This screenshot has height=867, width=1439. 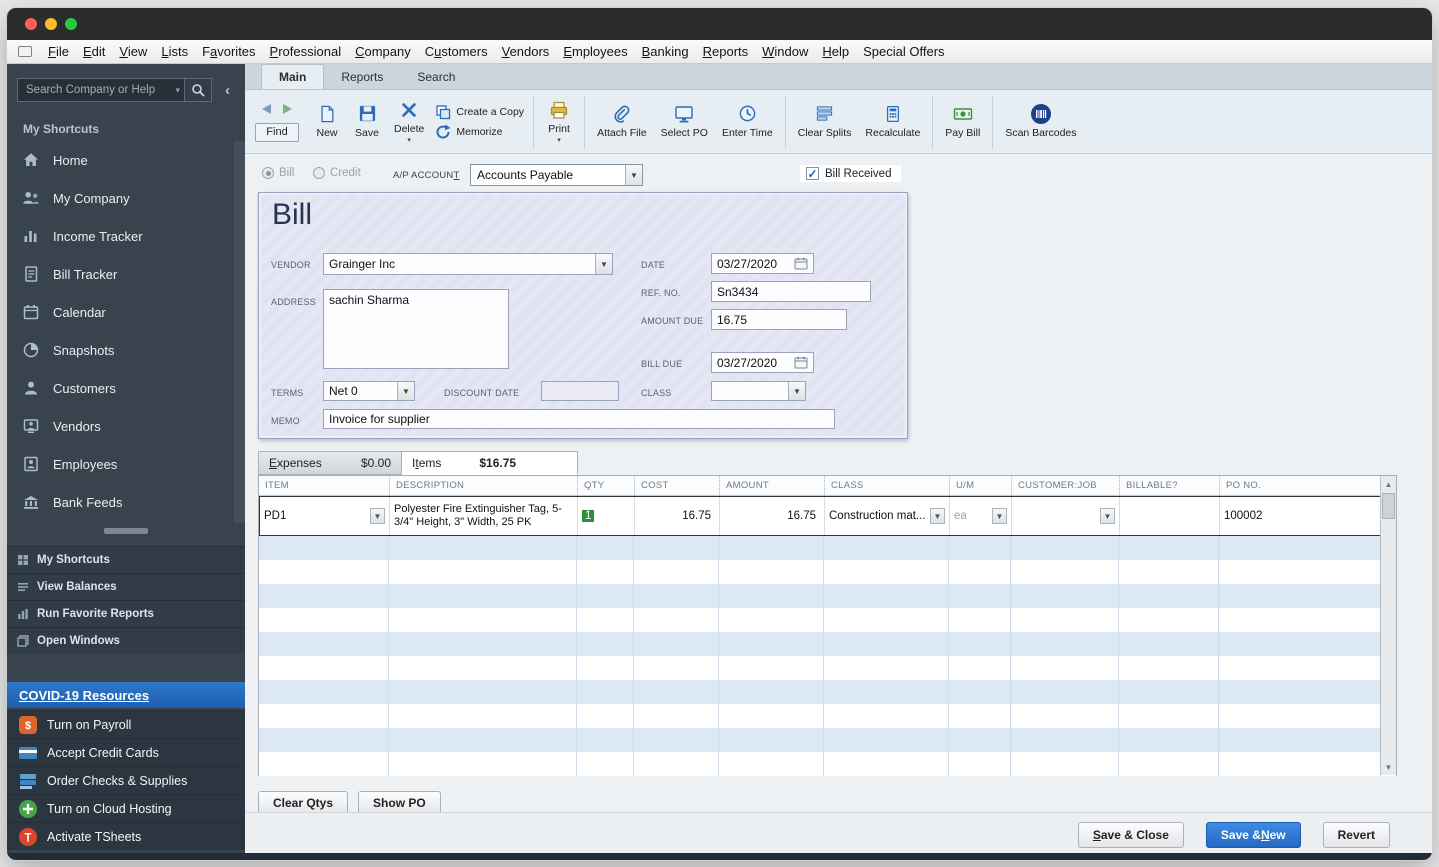 I want to click on cell-qty: 1, so click(x=606, y=516).